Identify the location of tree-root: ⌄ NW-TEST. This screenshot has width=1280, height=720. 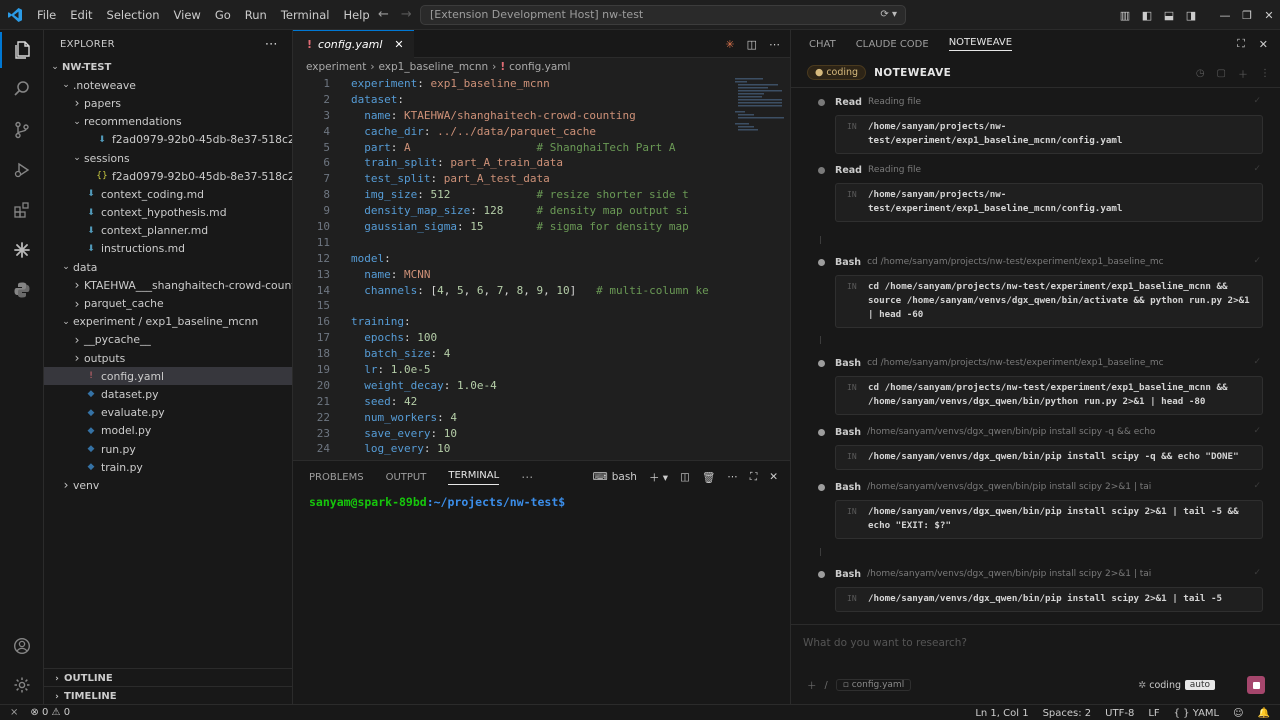
(168, 67).